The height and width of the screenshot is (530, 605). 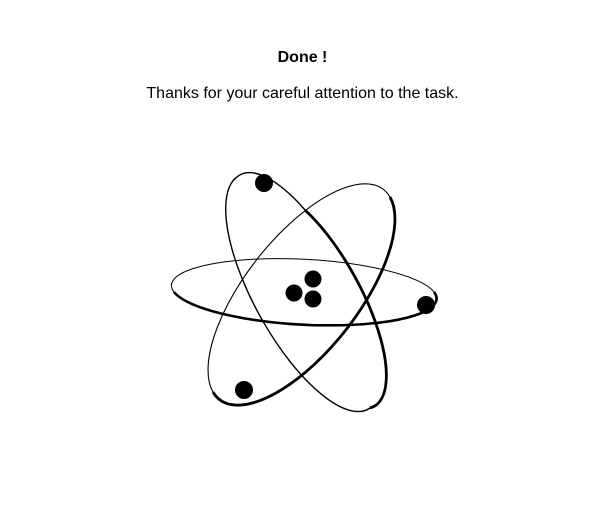 I want to click on electron-bottom, so click(x=244, y=390).